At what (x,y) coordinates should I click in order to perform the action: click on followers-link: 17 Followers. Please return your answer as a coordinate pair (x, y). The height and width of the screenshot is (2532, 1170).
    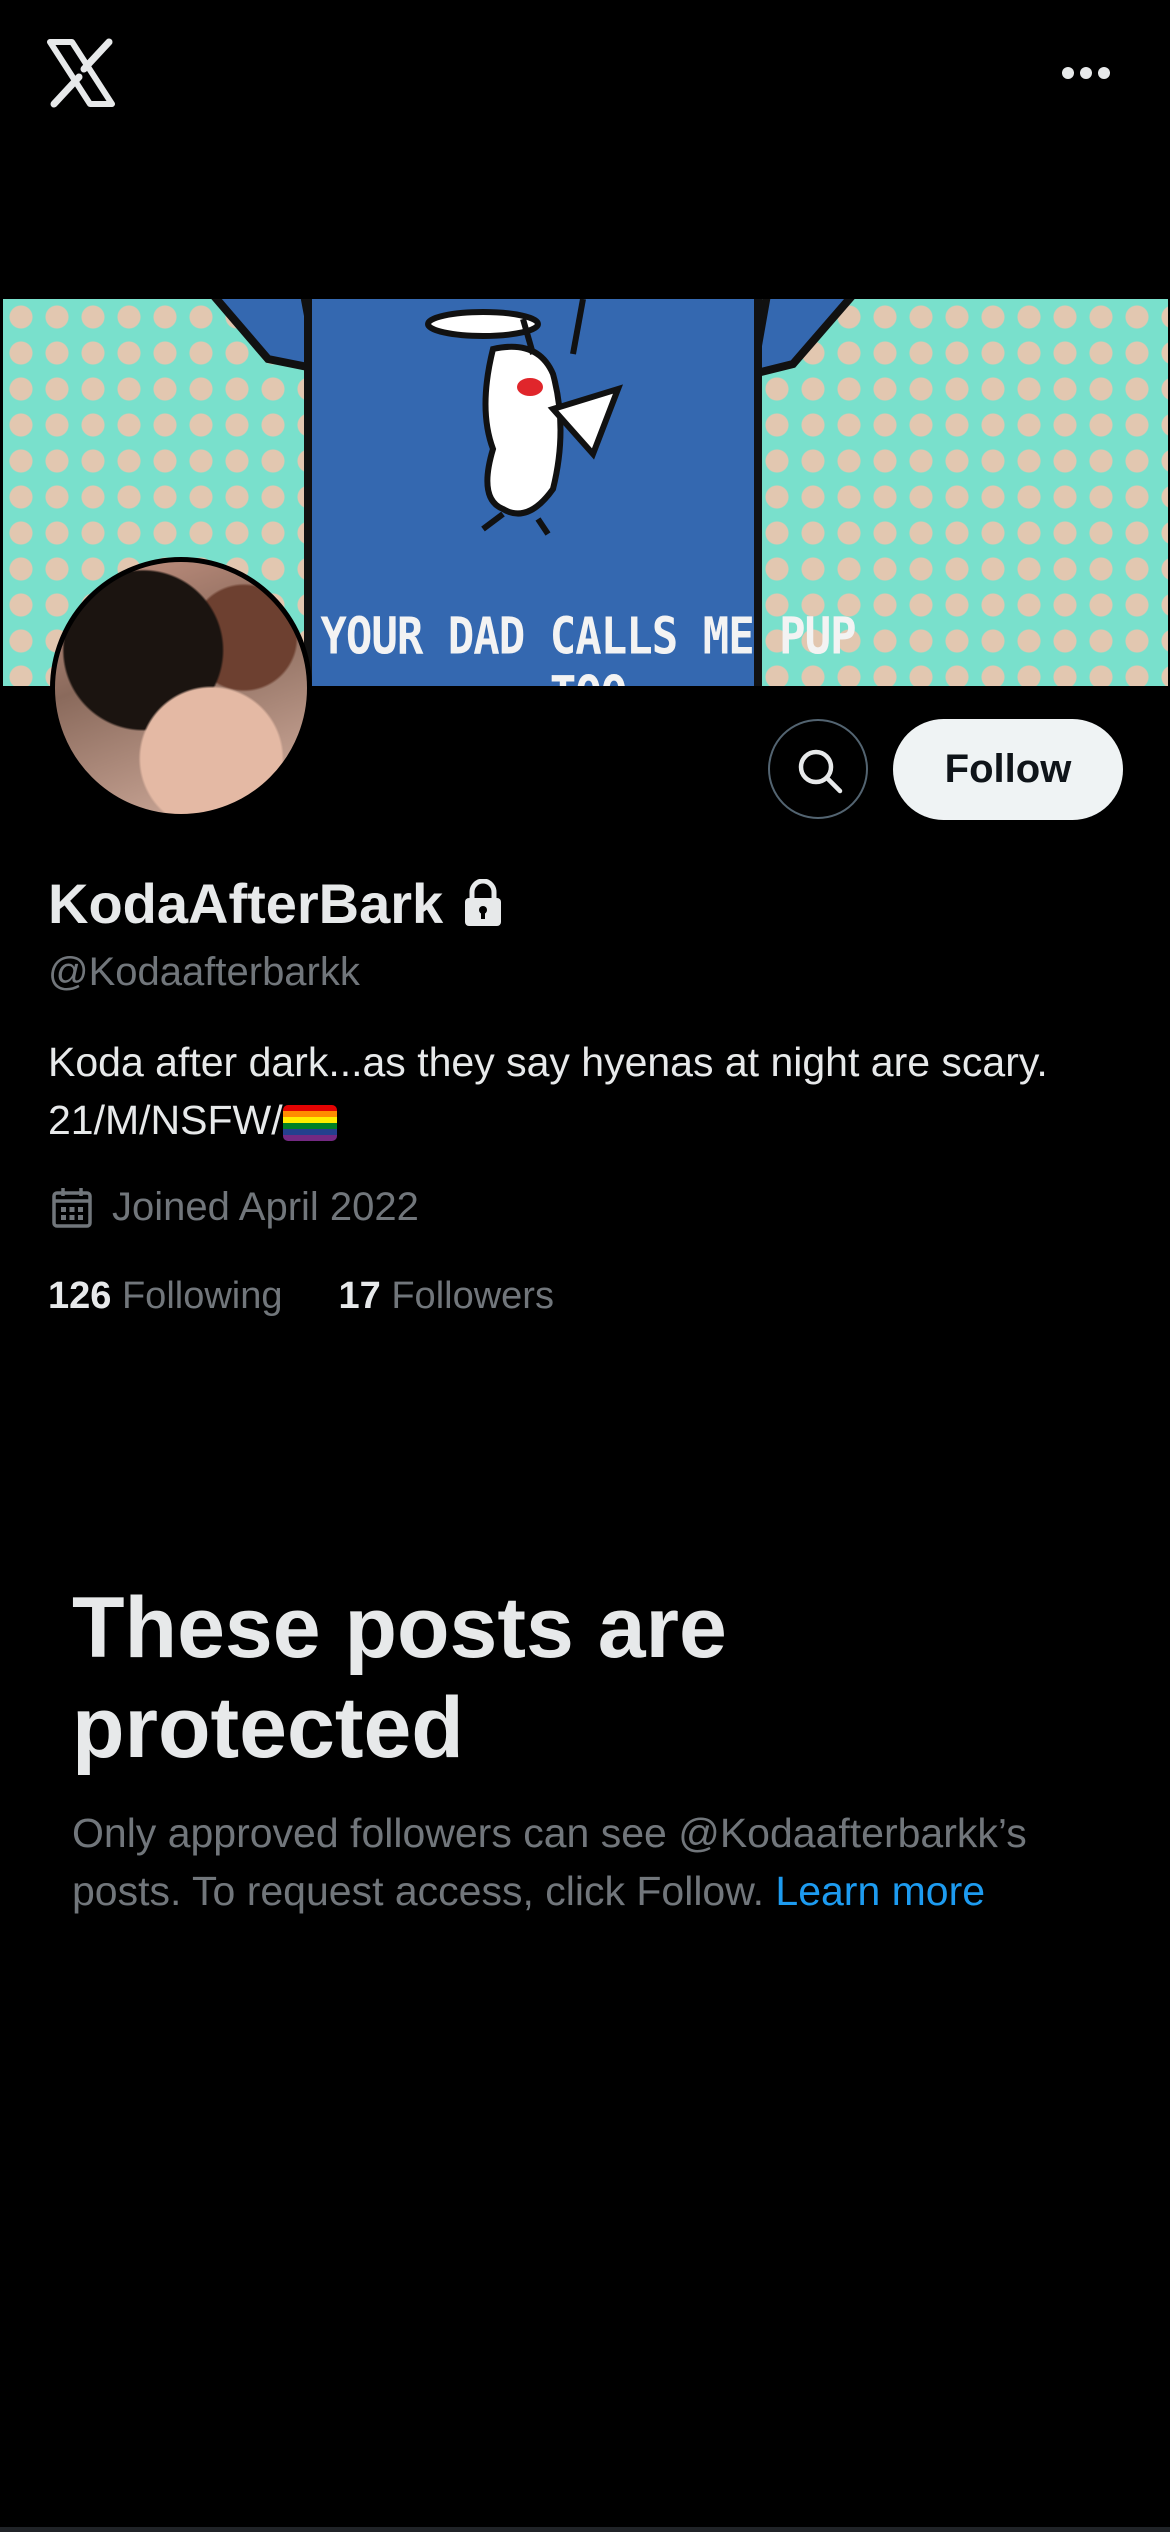
    Looking at the image, I should click on (446, 1296).